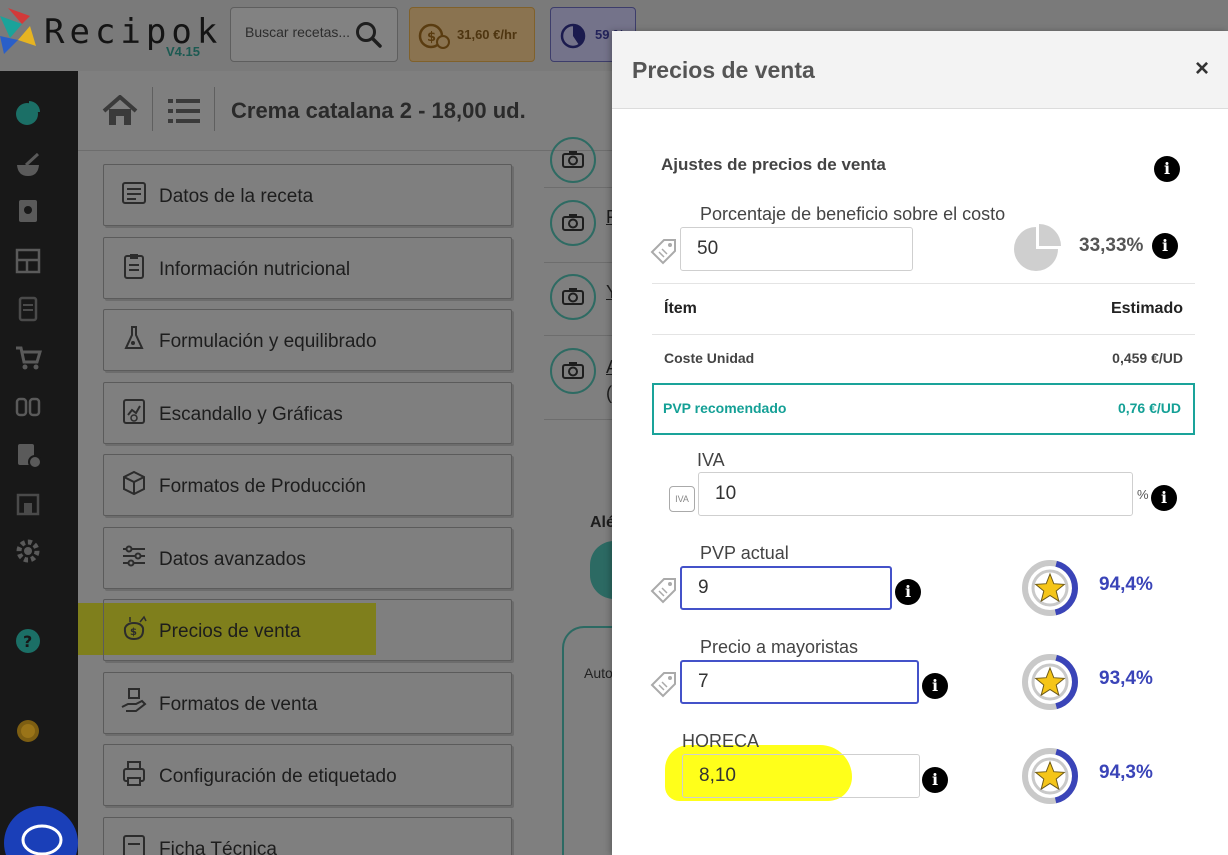  I want to click on close-button: ×, so click(1202, 69).